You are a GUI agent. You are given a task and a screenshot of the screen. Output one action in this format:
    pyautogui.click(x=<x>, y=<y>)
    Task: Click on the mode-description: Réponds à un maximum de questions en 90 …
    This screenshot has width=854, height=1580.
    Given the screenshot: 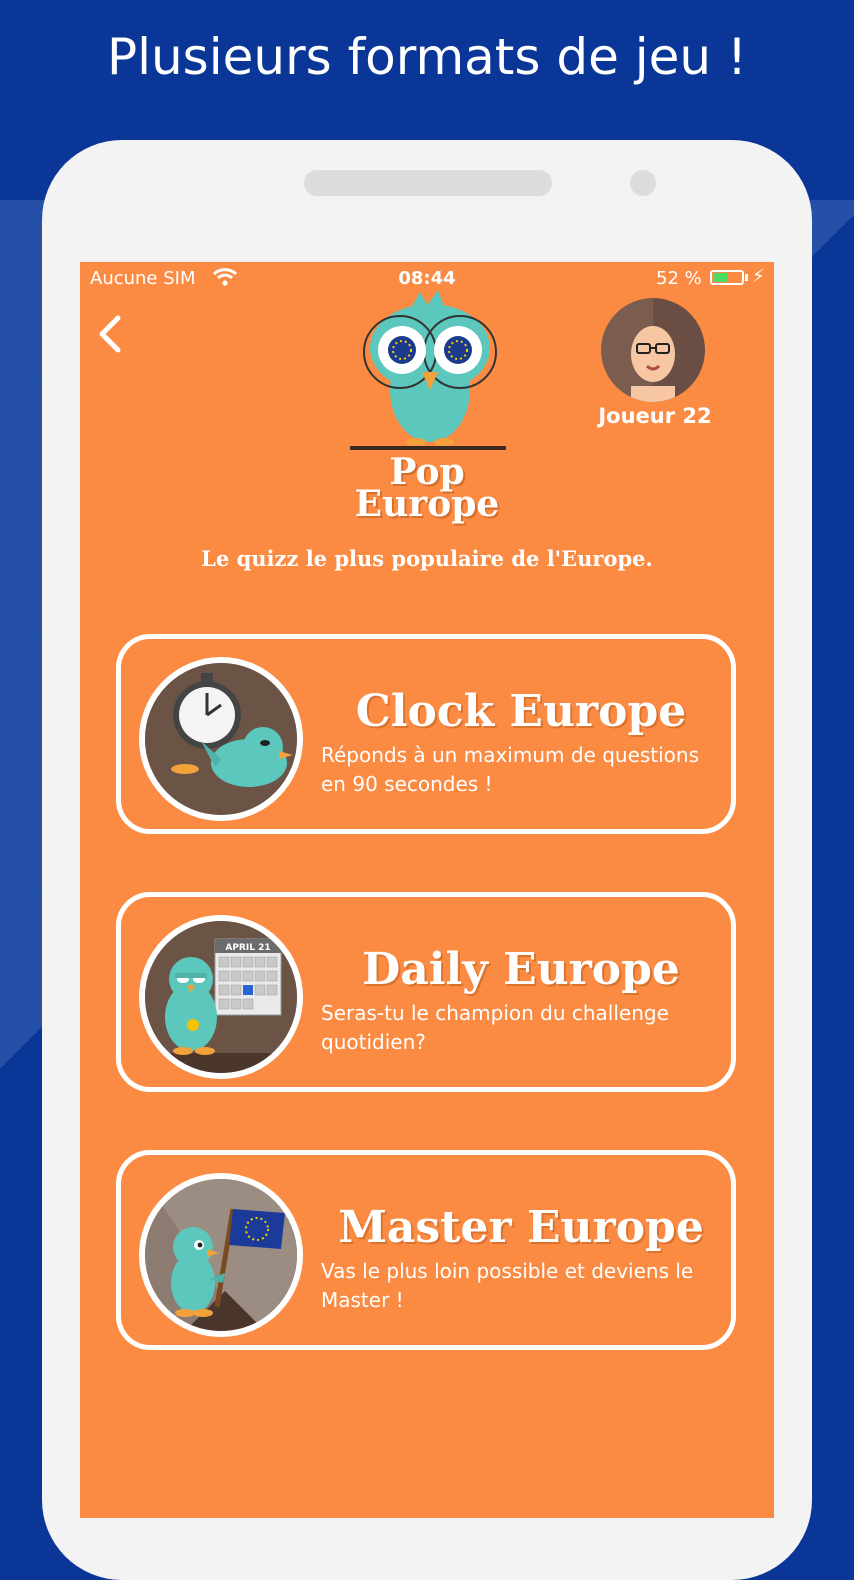 What is the action you would take?
    pyautogui.click(x=510, y=769)
    